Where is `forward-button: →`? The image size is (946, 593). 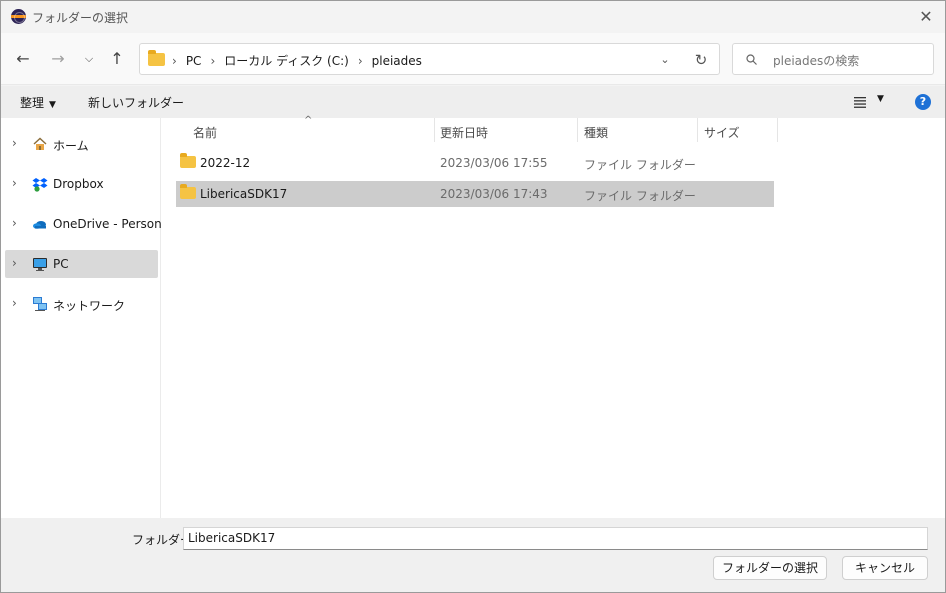
forward-button: → is located at coordinates (58, 59).